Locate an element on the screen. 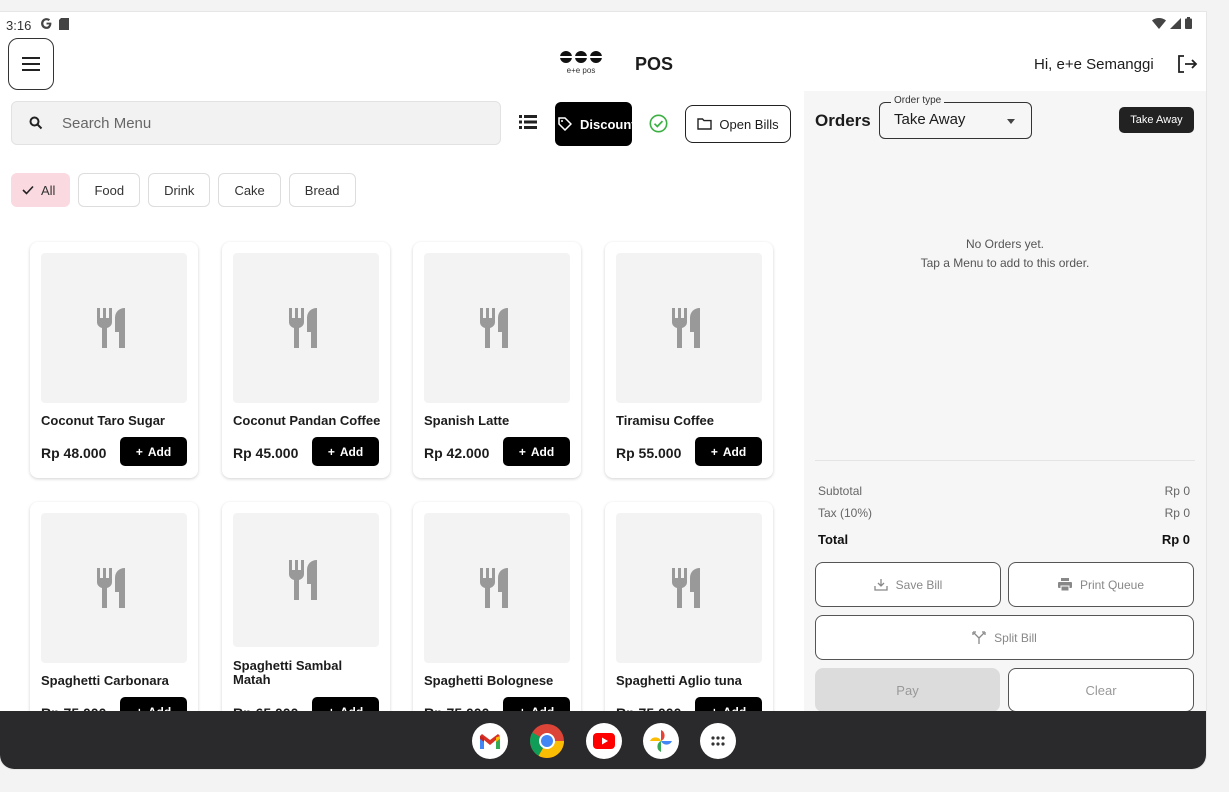 The image size is (1229, 792). split-bill-button: Split Bill is located at coordinates (1004, 637).